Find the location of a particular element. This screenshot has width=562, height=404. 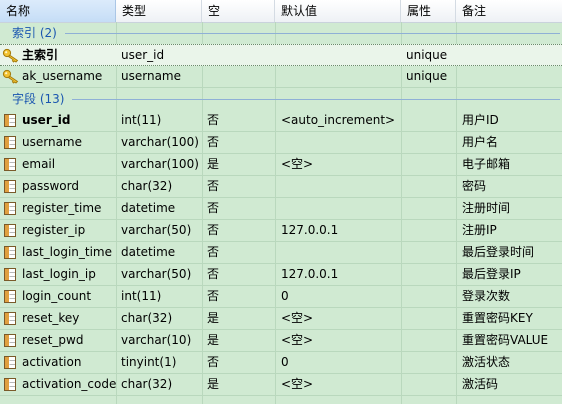

field-row: register_ip varchar(50) 否 127.0.0.1 注册IP is located at coordinates (281, 231).